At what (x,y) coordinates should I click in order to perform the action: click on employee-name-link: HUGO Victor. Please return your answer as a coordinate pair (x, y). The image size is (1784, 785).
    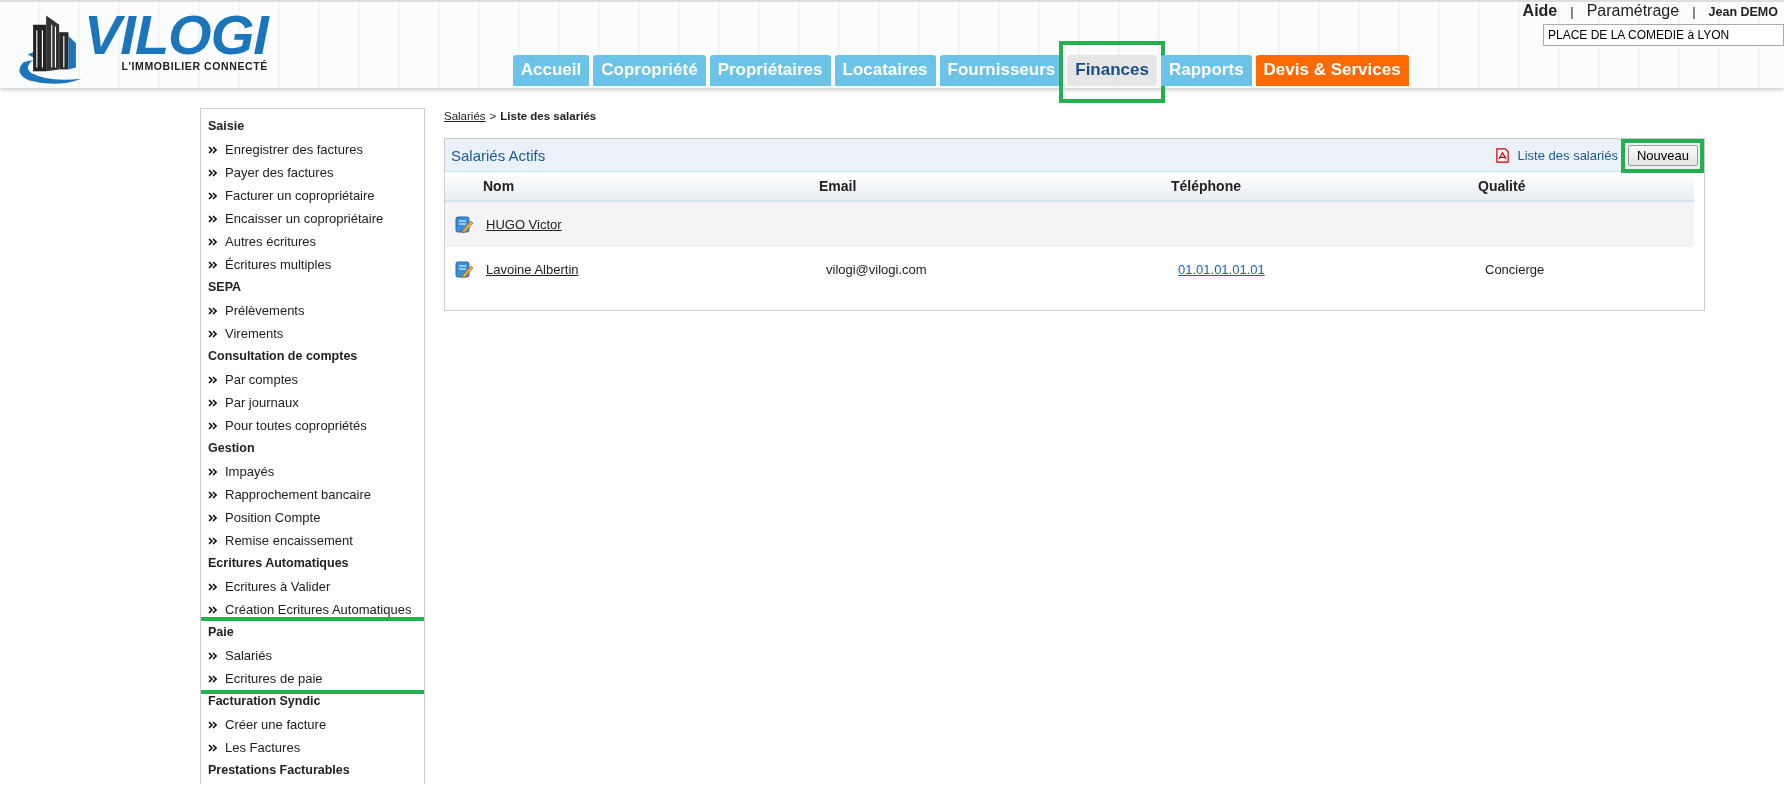
    Looking at the image, I should click on (524, 224).